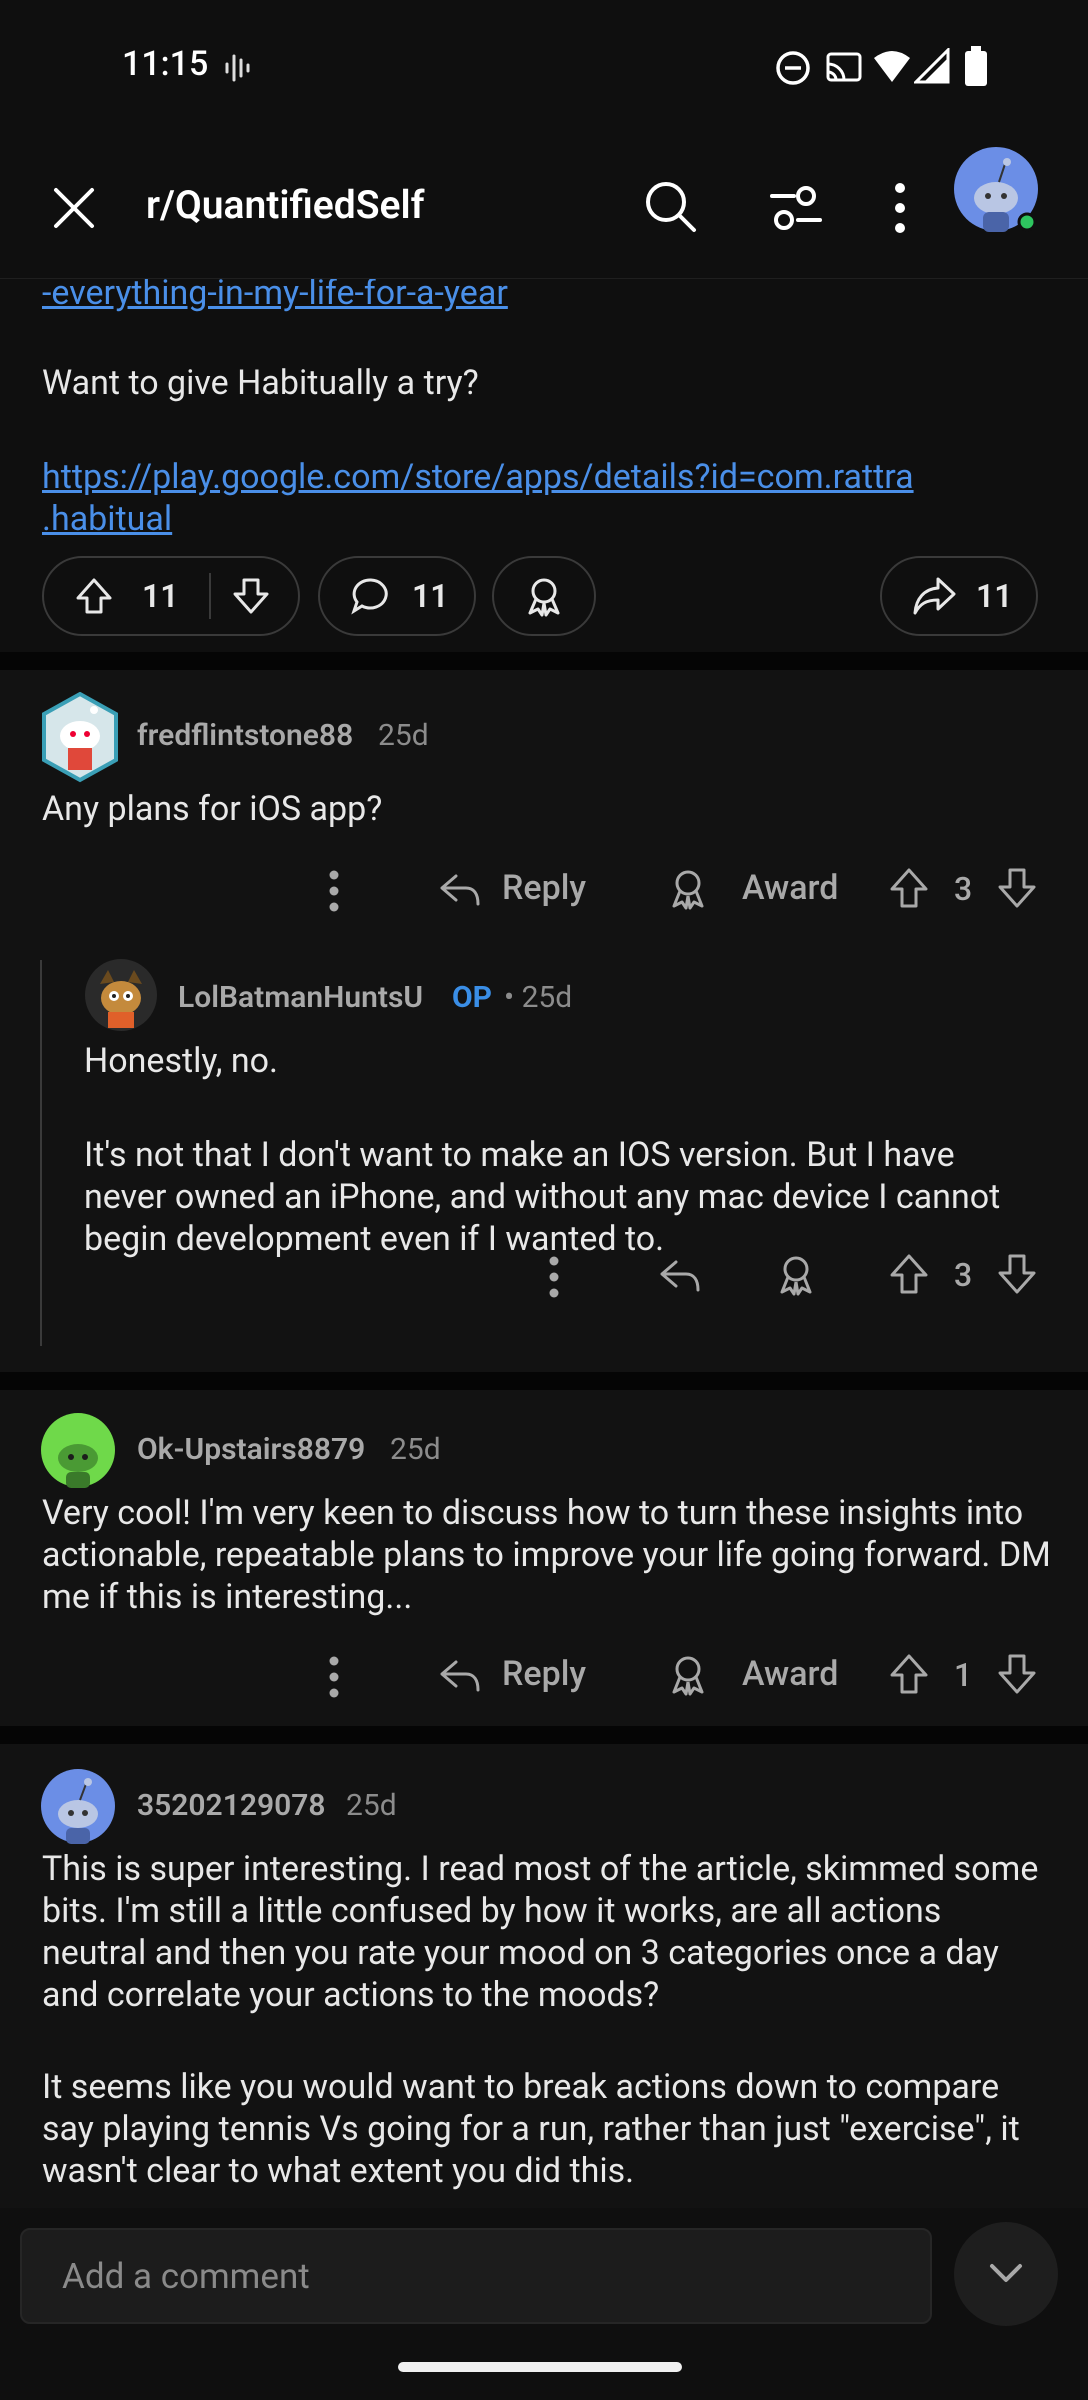  I want to click on bottom-bar: Add a comment, so click(544, 2304).